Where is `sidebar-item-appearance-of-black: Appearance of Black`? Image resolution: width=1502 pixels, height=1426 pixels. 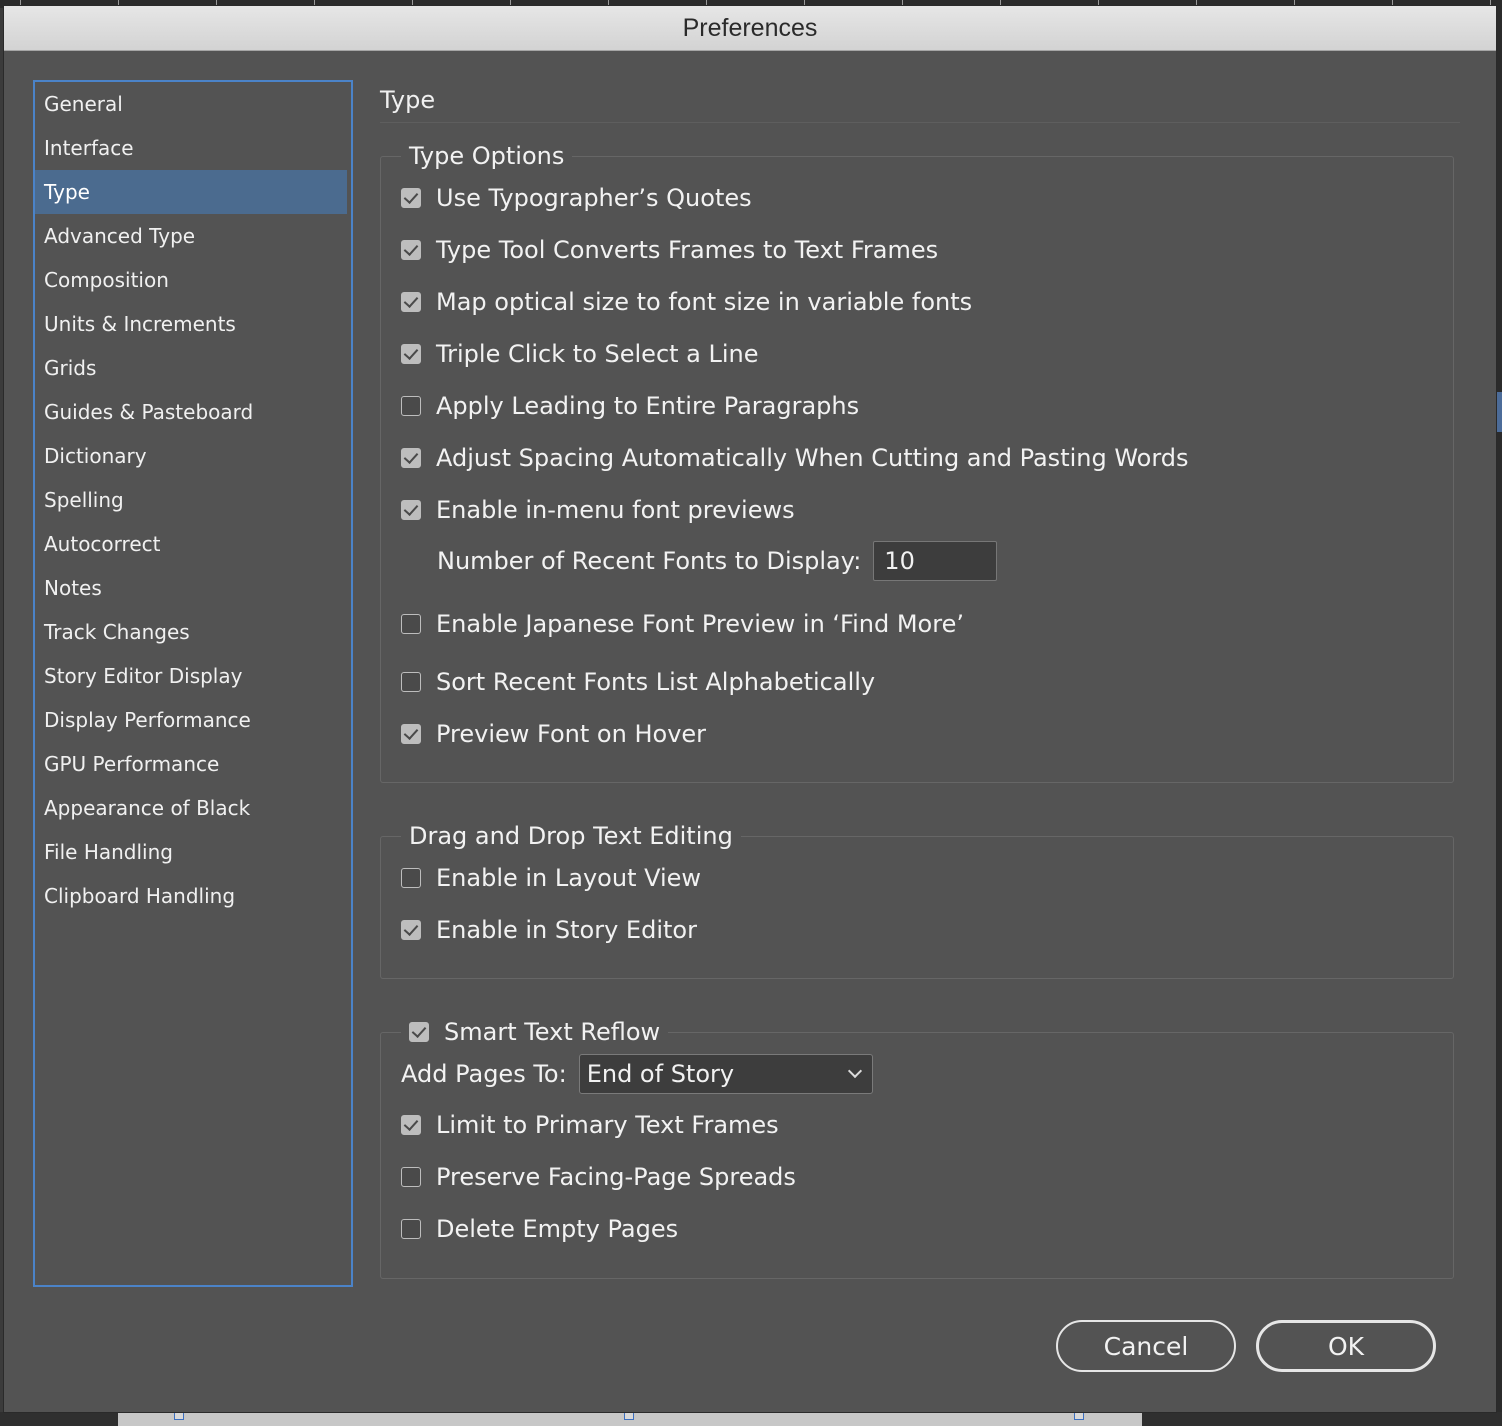
sidebar-item-appearance-of-black: Appearance of Black is located at coordinates (191, 808).